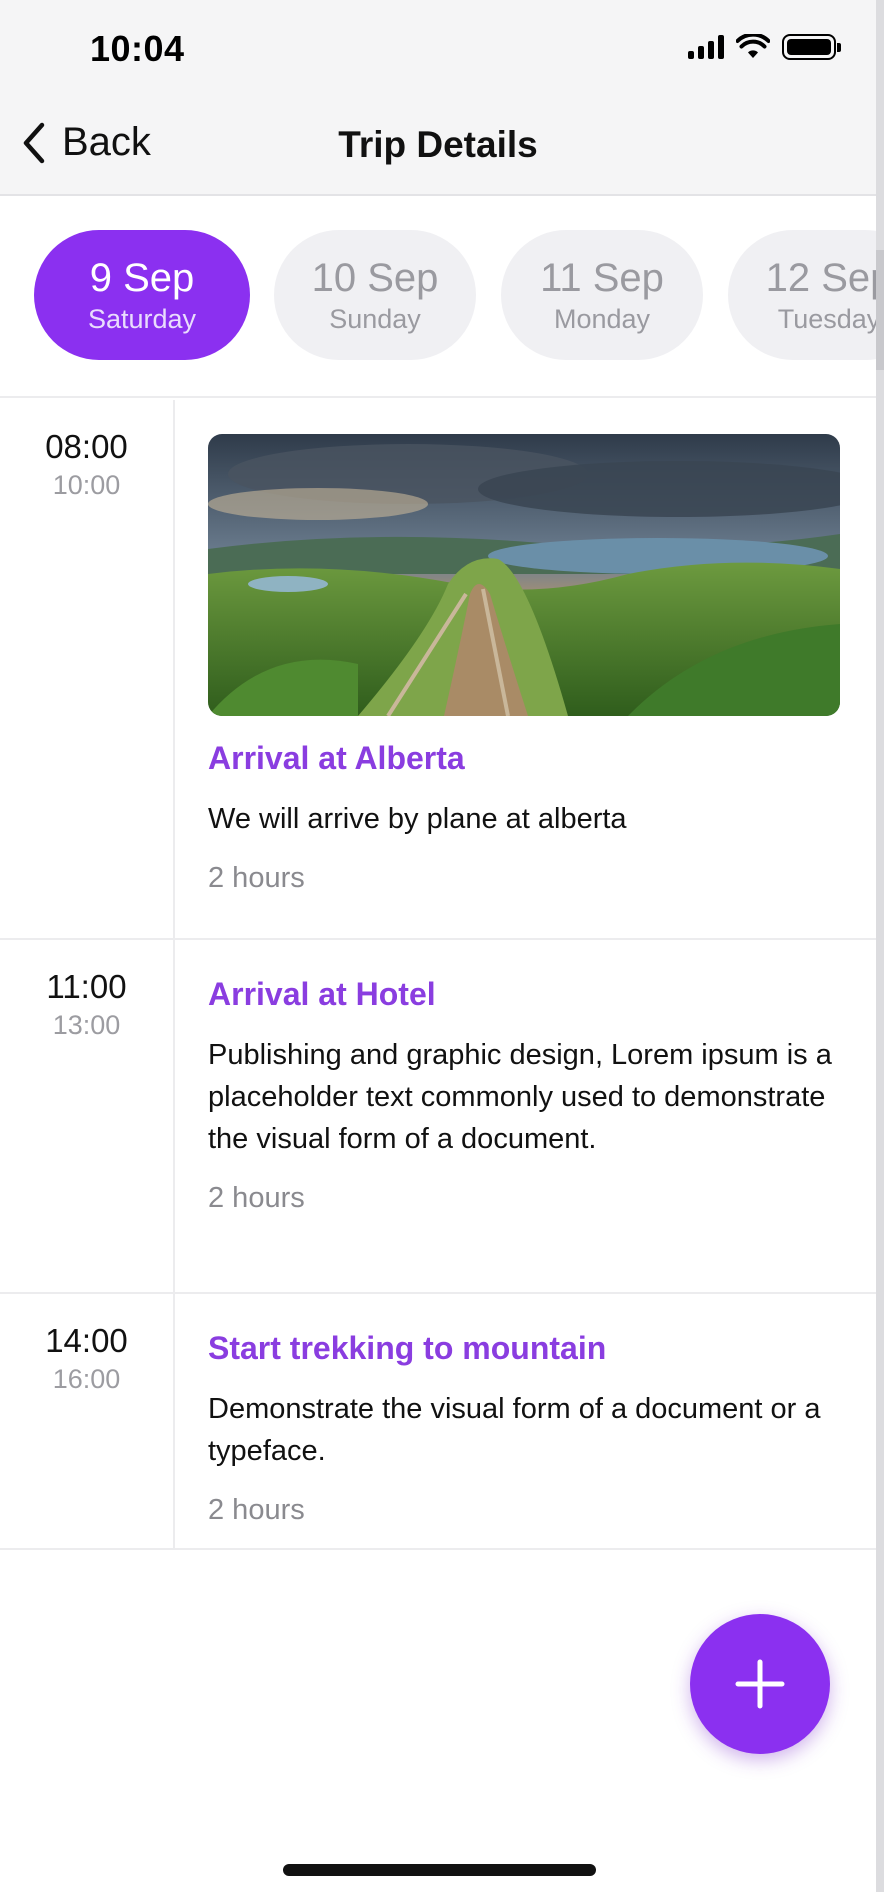  Describe the element at coordinates (407, 1348) in the screenshot. I see `event-title: Start trekking to mountain` at that location.